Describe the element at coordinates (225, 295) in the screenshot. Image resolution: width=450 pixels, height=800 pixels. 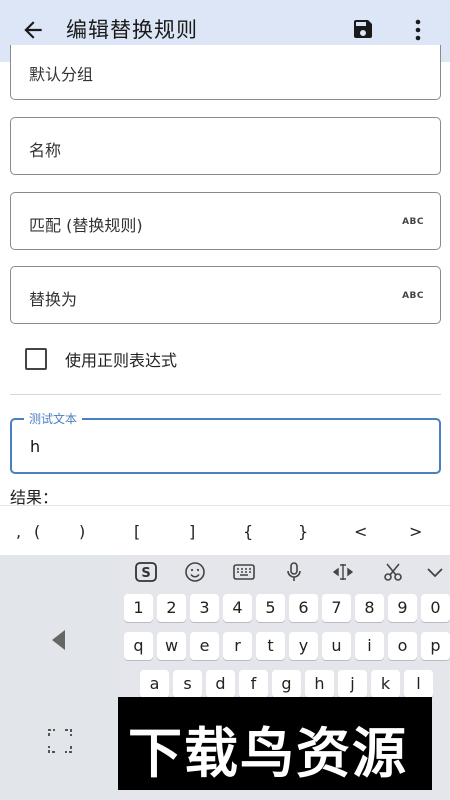
I see `replace-field: 替换为 ABC` at that location.